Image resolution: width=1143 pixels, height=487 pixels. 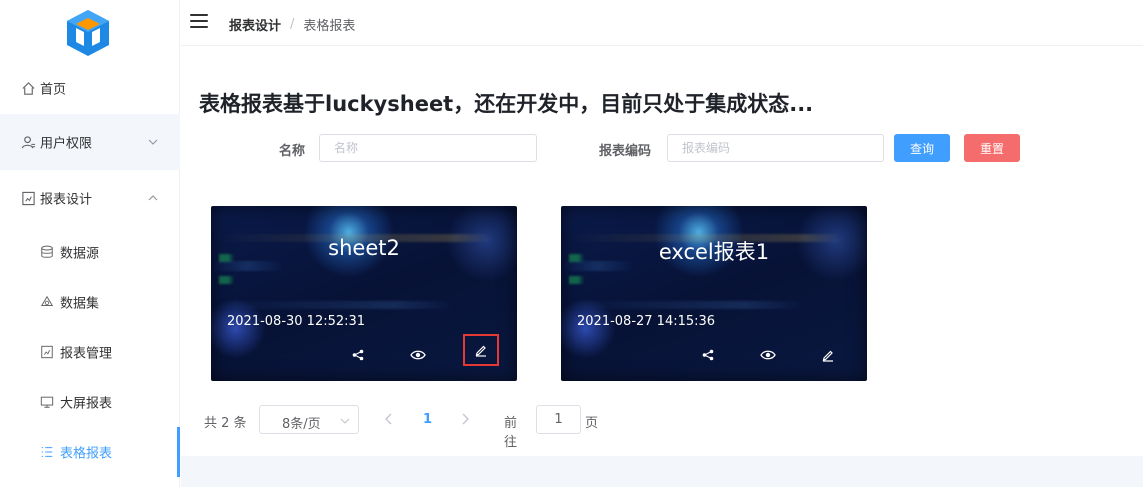 I want to click on report-code-label: 报表编码, so click(x=625, y=151).